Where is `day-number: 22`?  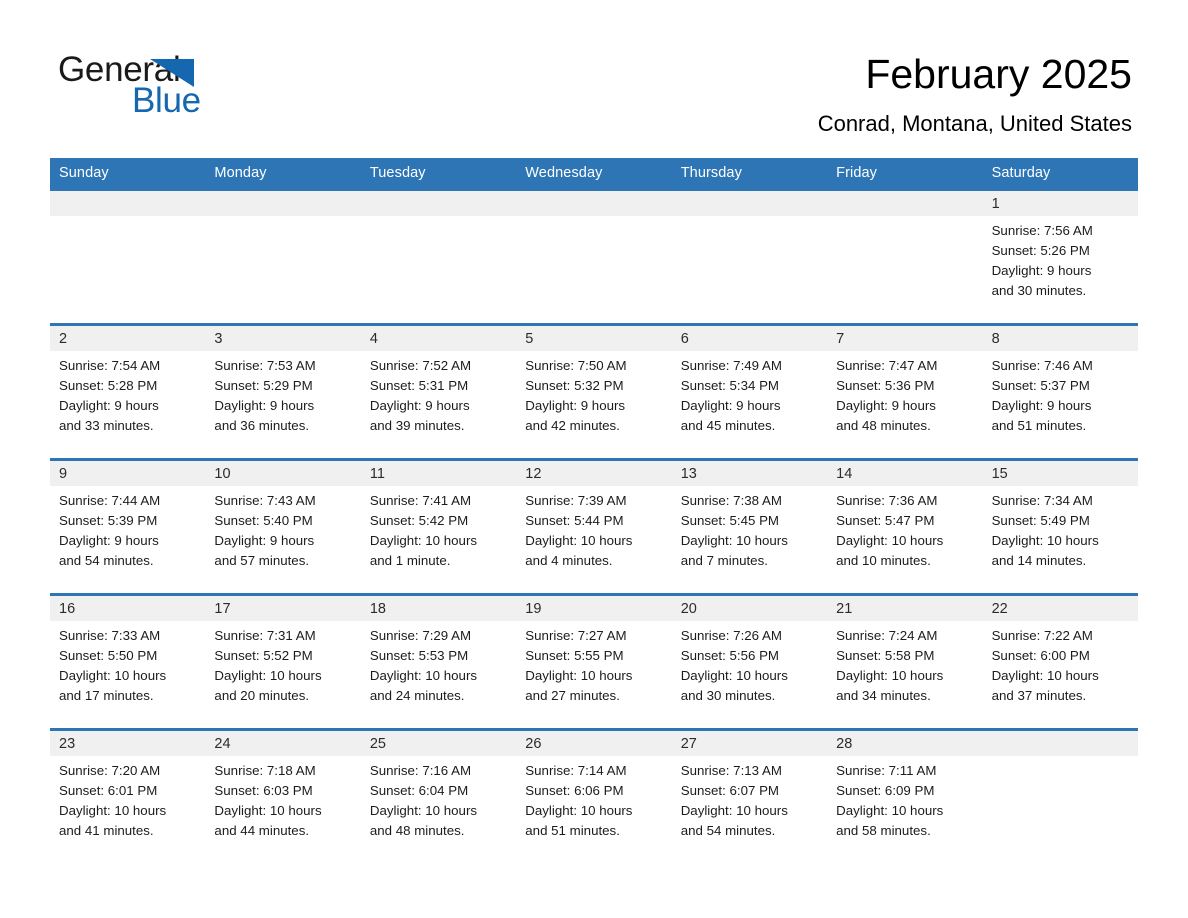
day-number: 22 is located at coordinates (999, 608).